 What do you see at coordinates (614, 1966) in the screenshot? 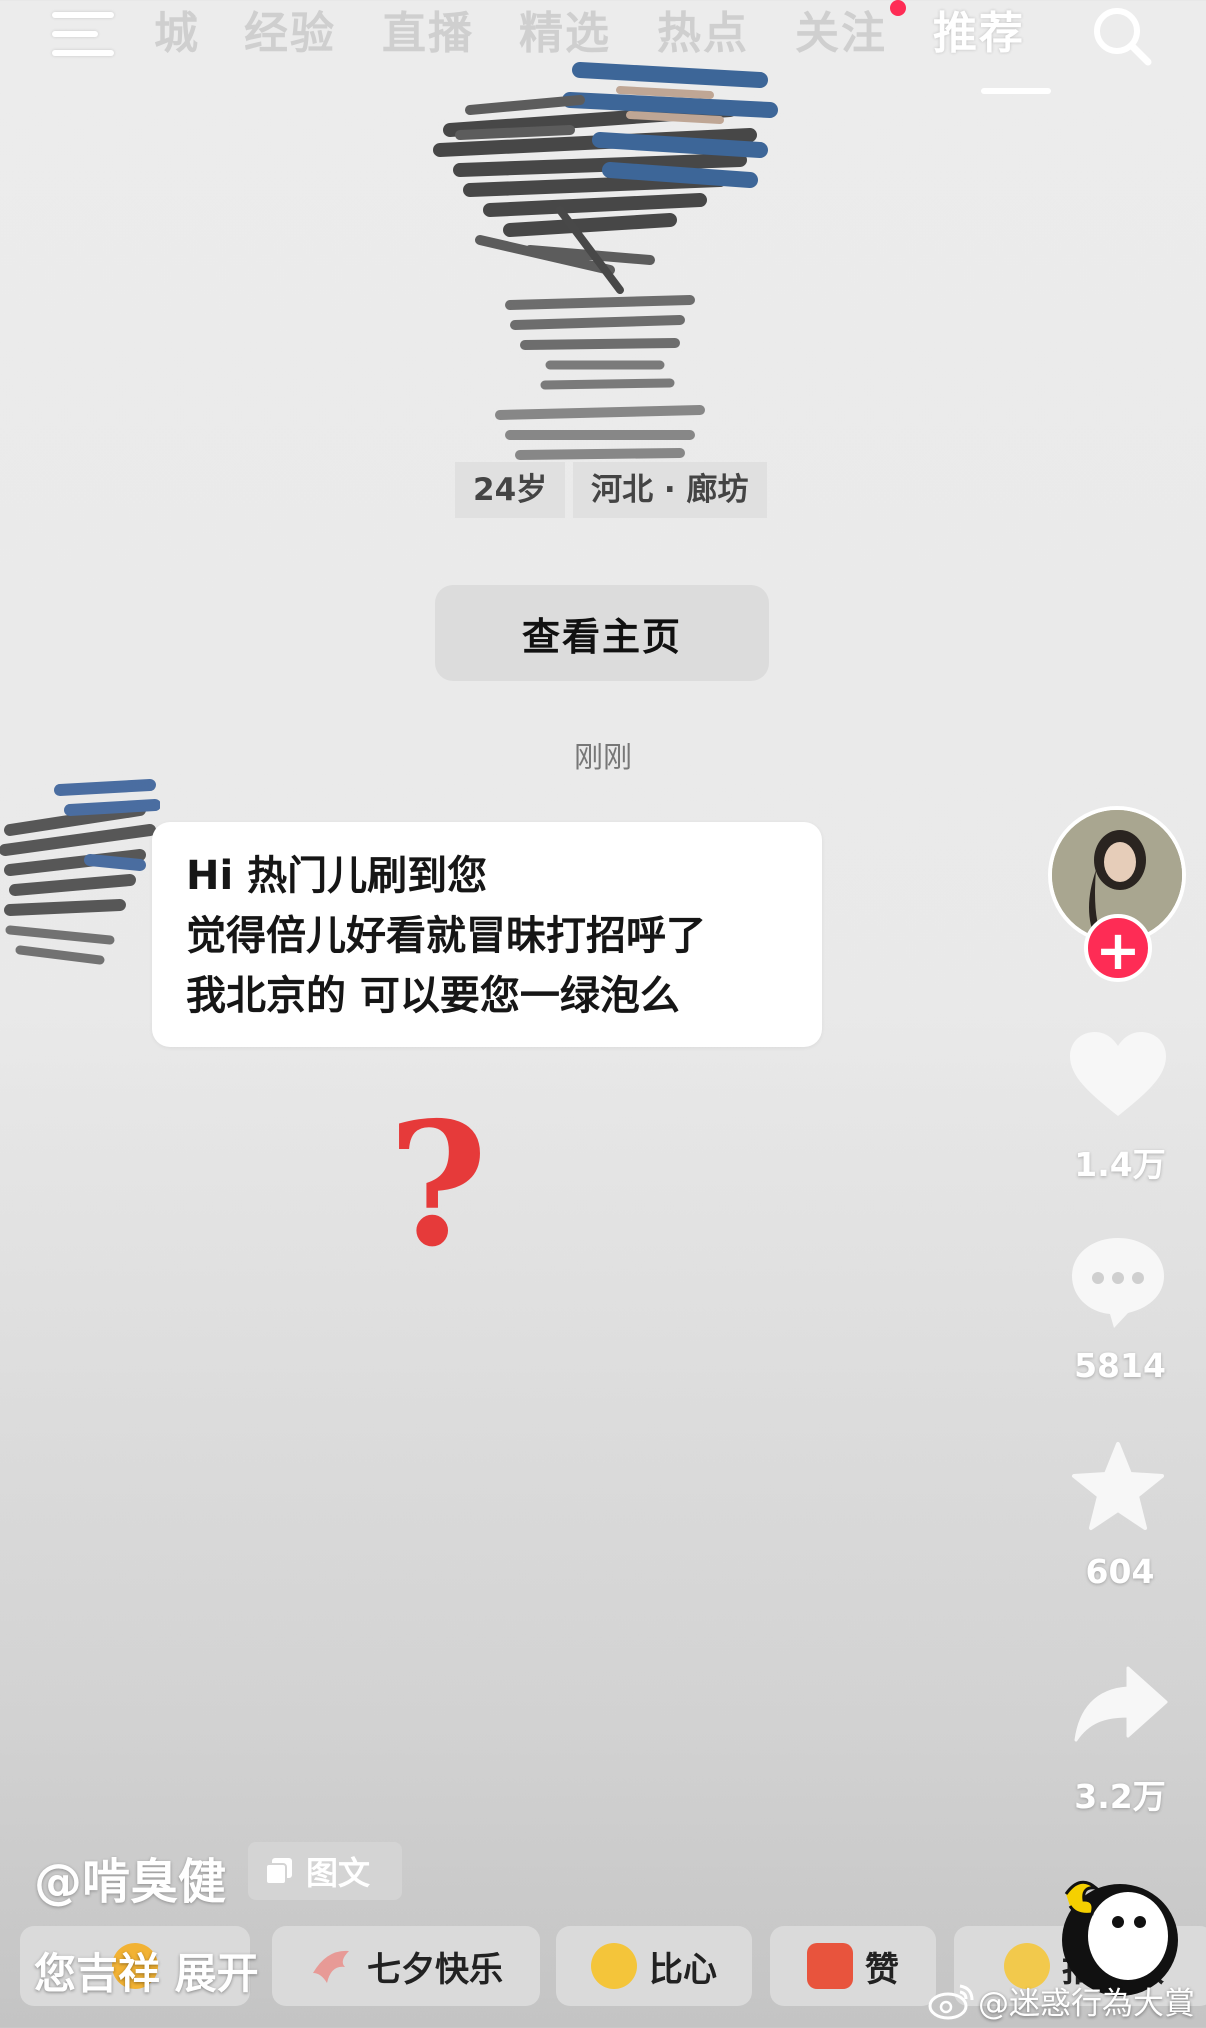
I see `finger-heart-emoji-icon` at bounding box center [614, 1966].